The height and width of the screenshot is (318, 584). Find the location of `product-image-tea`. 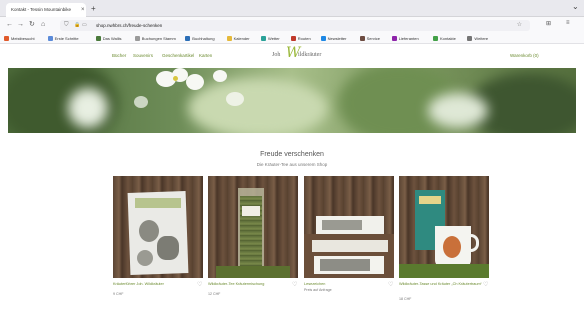

product-image-tea is located at coordinates (253, 227).